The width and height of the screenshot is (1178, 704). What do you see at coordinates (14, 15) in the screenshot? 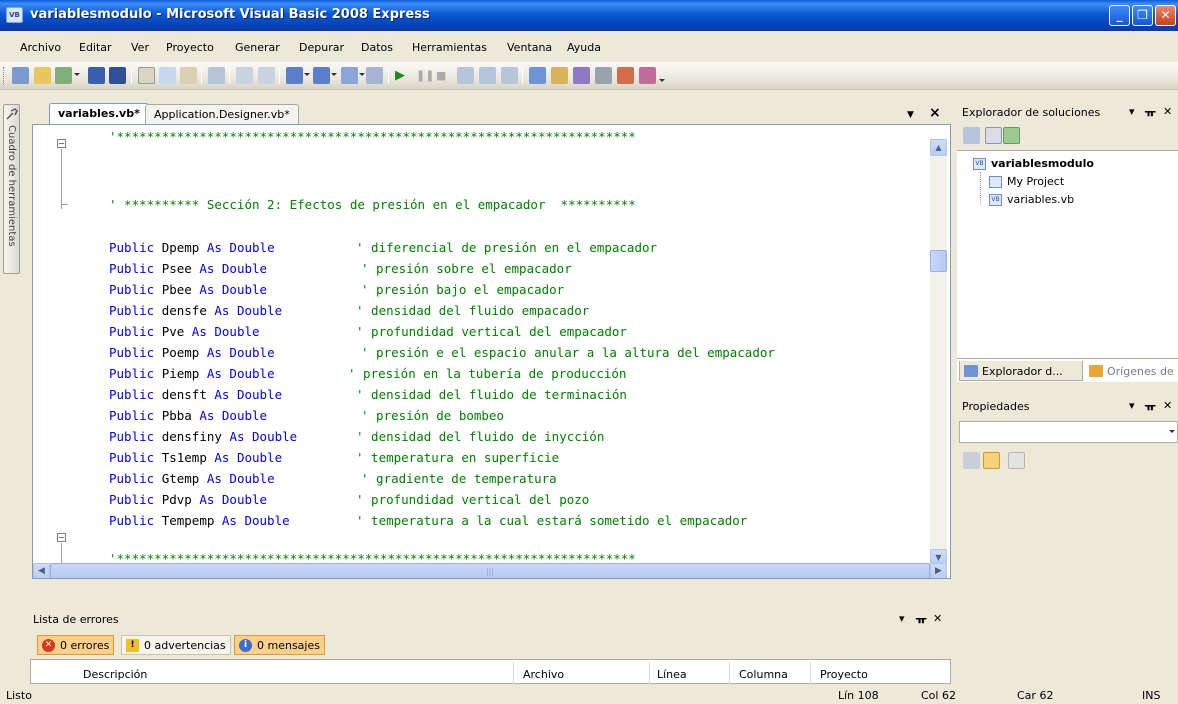
I see `vb-app-icon: VB` at bounding box center [14, 15].